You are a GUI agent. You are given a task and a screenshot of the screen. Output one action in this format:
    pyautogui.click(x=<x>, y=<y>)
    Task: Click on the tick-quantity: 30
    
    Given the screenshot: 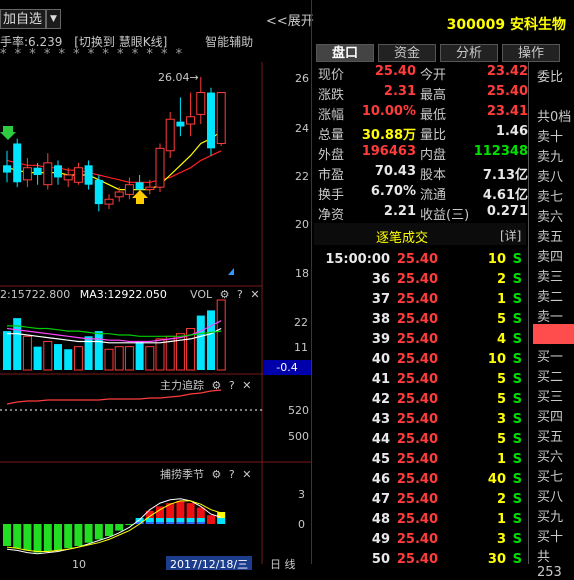 What is the action you would take?
    pyautogui.click(x=496, y=559)
    